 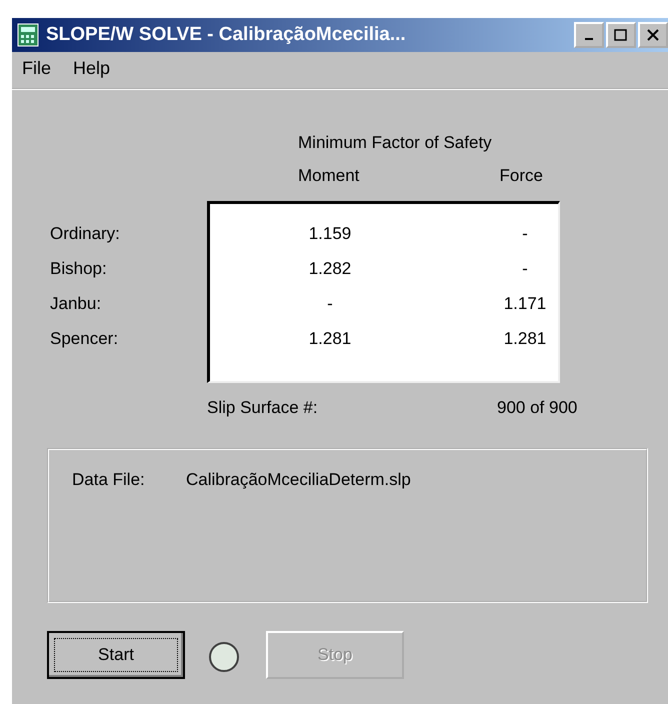 I want to click on slip-surface-value: 900 of 900, so click(x=537, y=408).